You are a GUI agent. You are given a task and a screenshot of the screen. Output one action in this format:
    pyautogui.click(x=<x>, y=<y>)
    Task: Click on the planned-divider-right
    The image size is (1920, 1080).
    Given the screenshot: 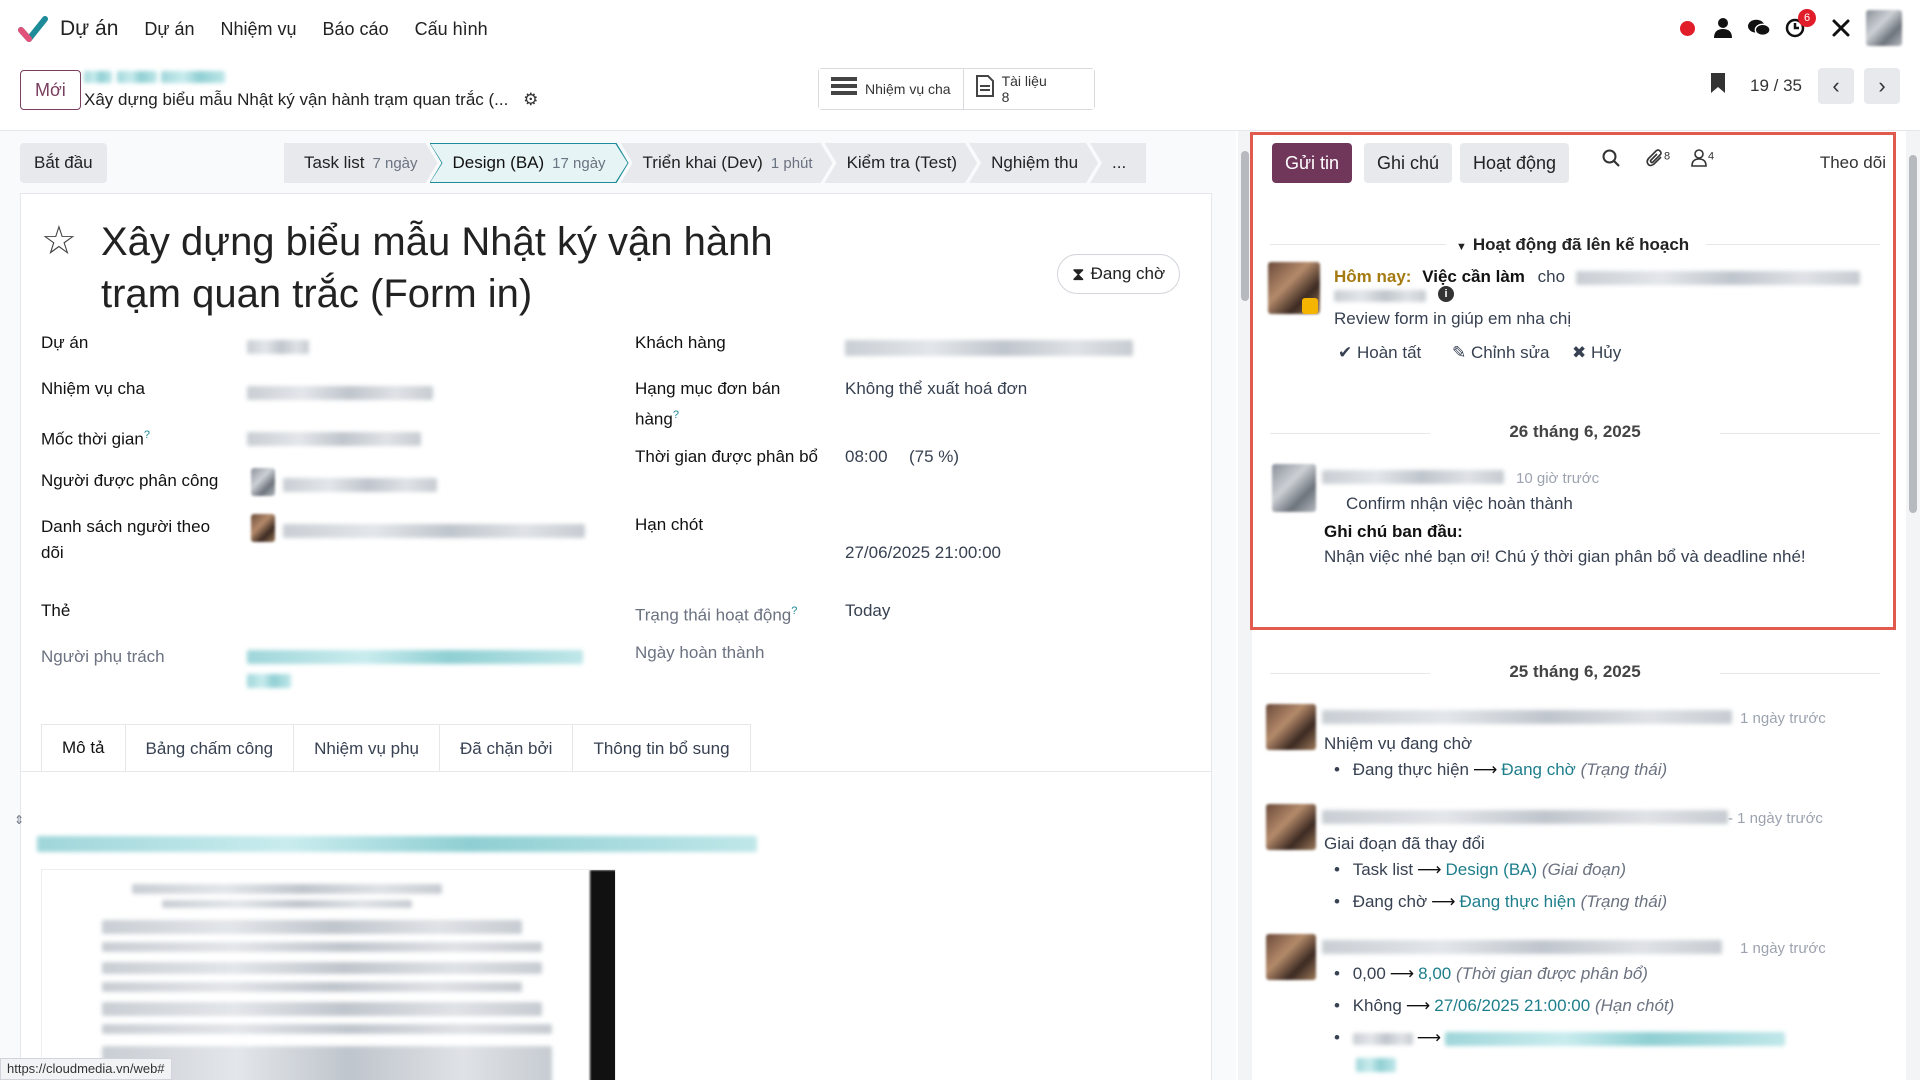 What is the action you would take?
    pyautogui.click(x=1793, y=244)
    